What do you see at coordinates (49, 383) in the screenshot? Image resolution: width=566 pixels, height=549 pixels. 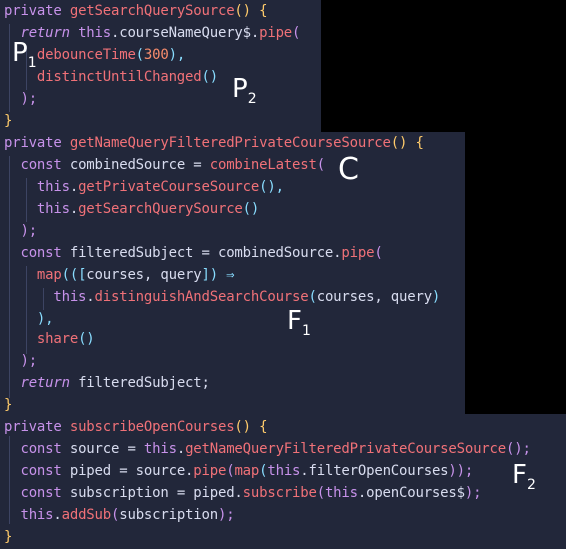 I see `code-token: return` at bounding box center [49, 383].